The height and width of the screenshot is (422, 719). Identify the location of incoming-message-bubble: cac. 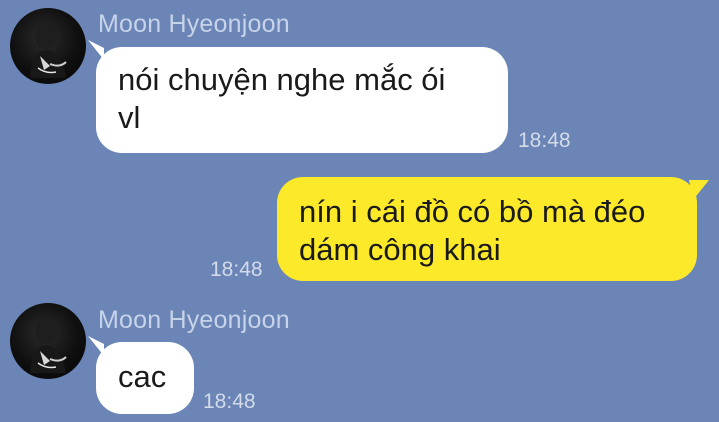
(145, 378).